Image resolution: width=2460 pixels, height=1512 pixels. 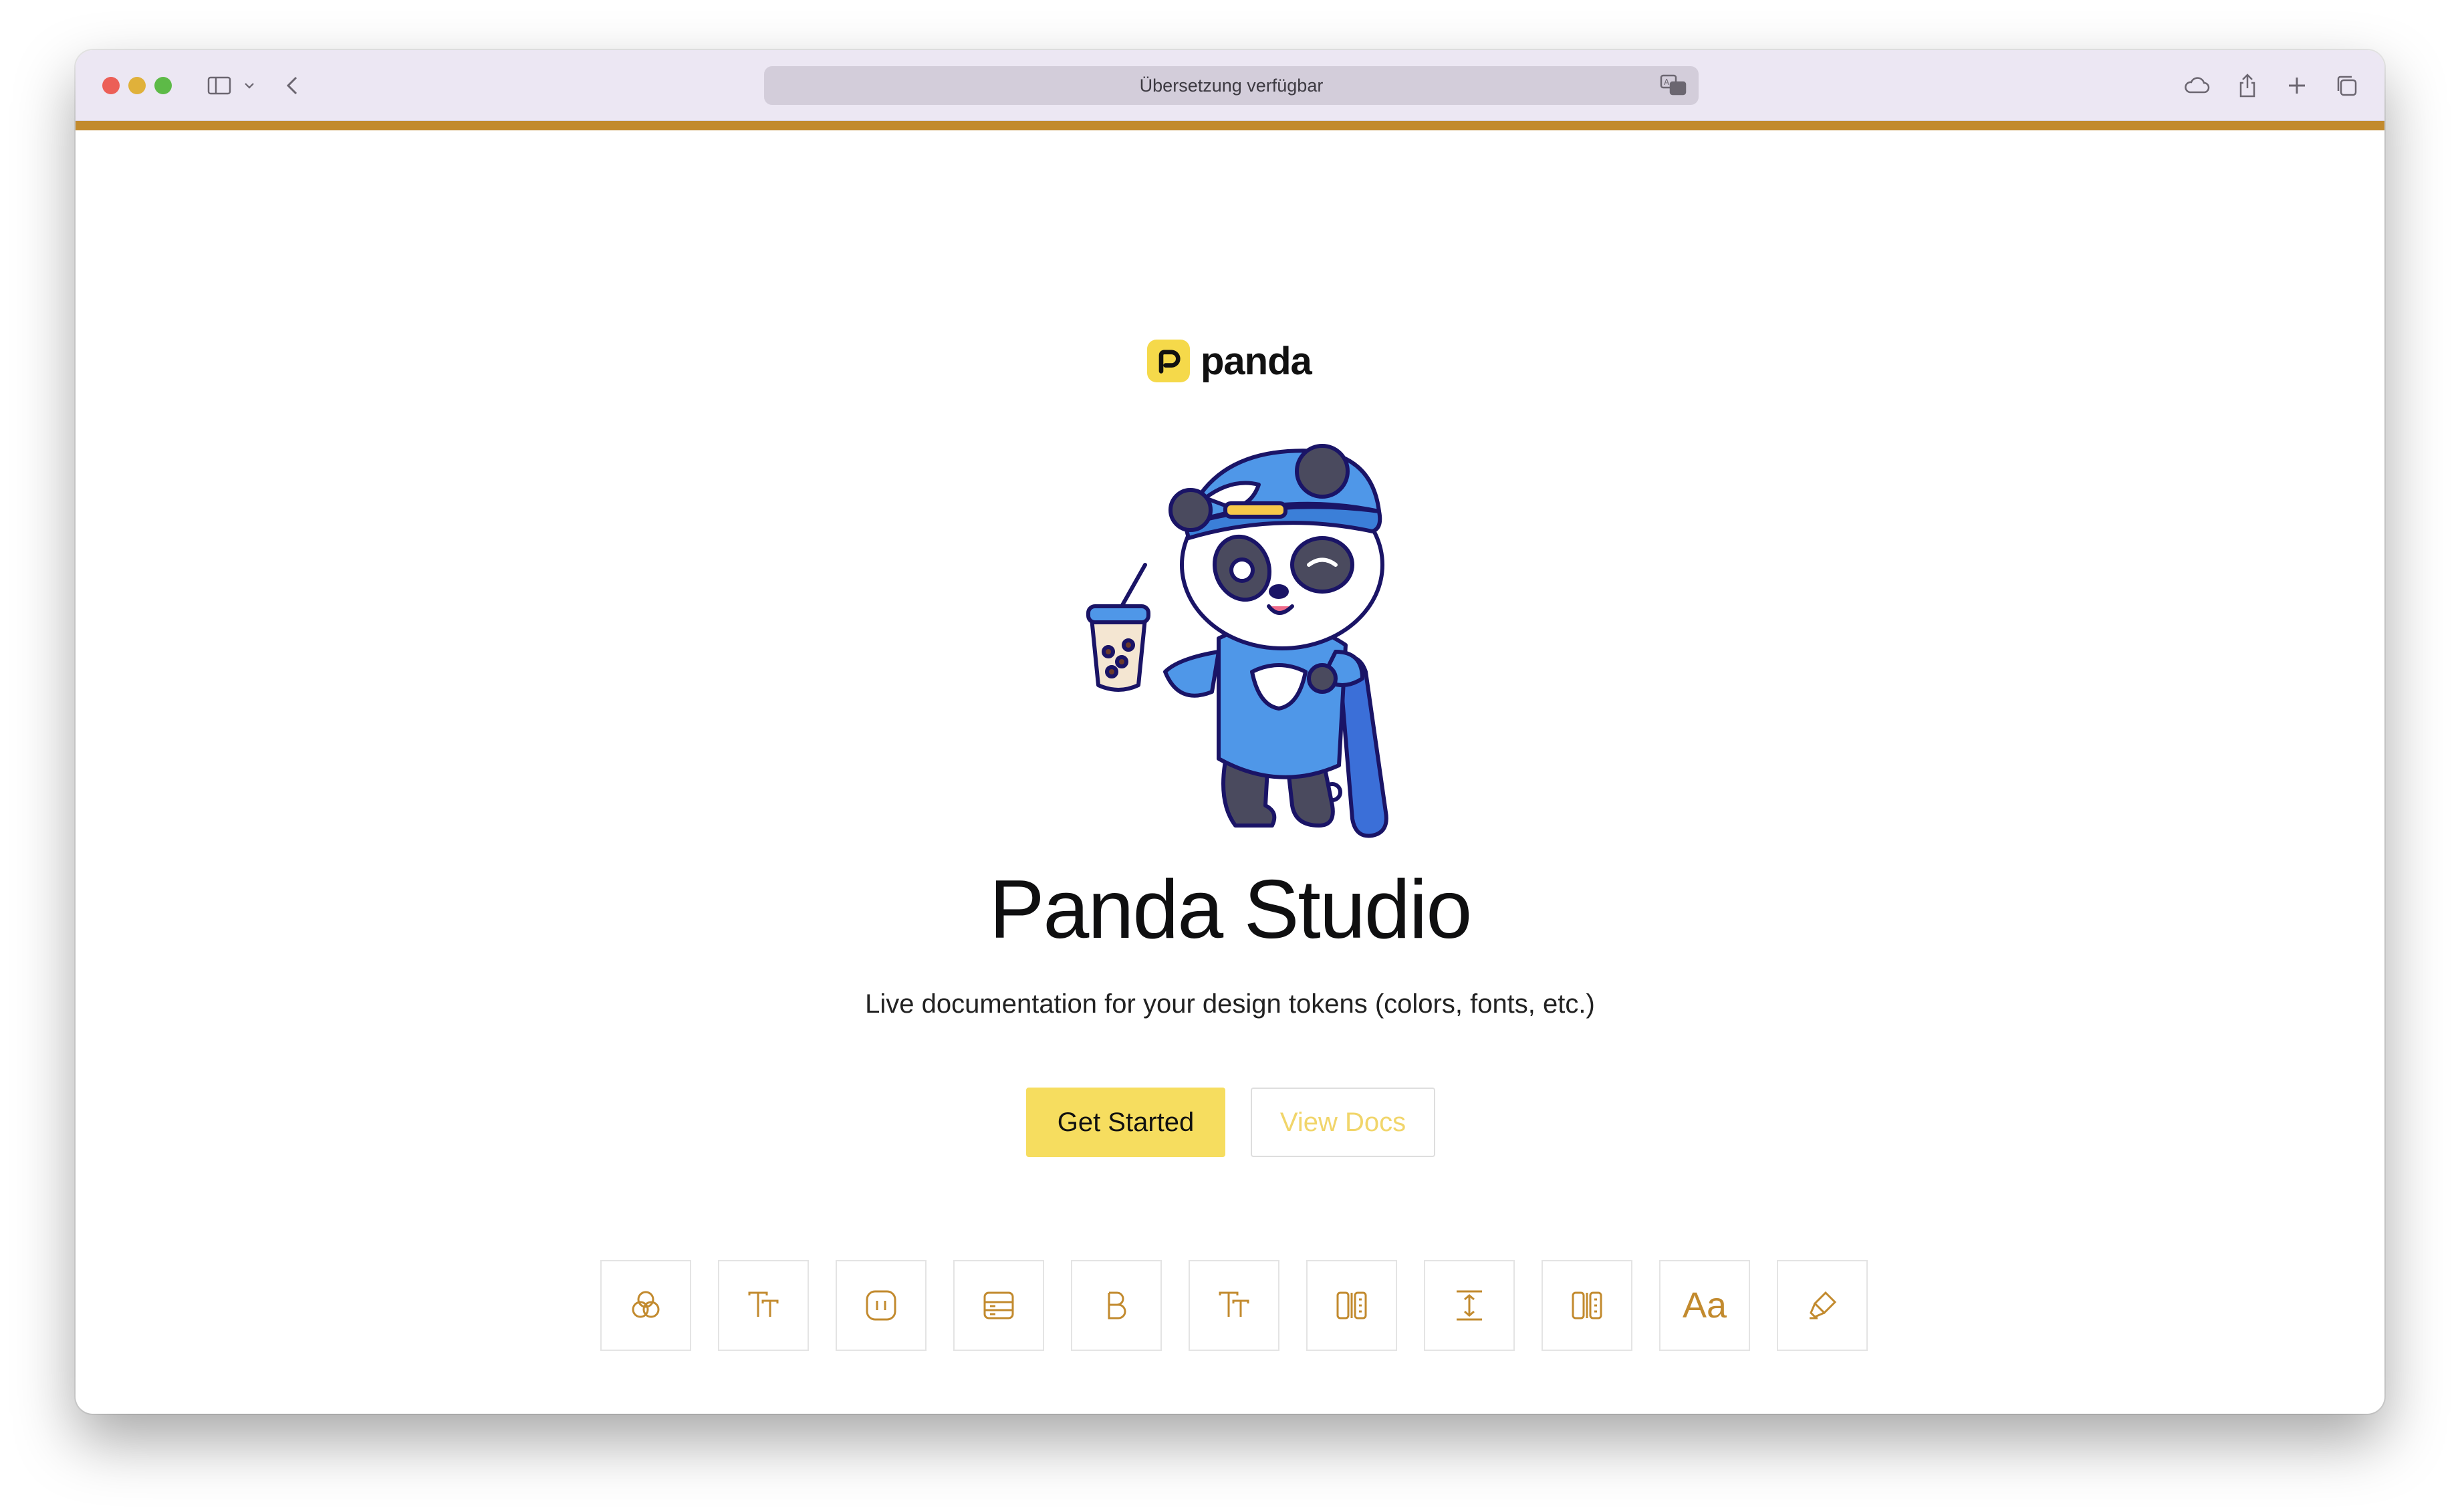 I want to click on panda-logo-icon, so click(x=1168, y=361).